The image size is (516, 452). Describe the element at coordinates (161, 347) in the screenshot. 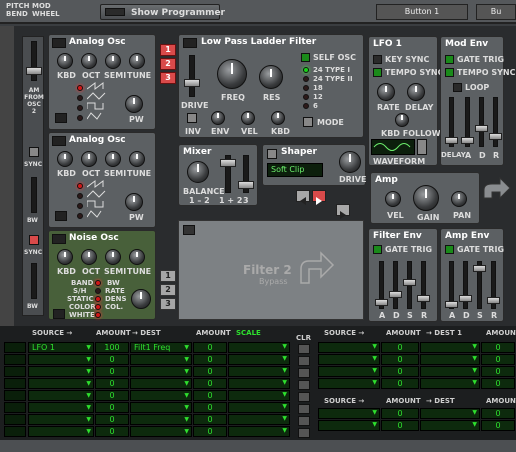

I see `matrix-dest-select: Filt1 Freq ▼` at that location.